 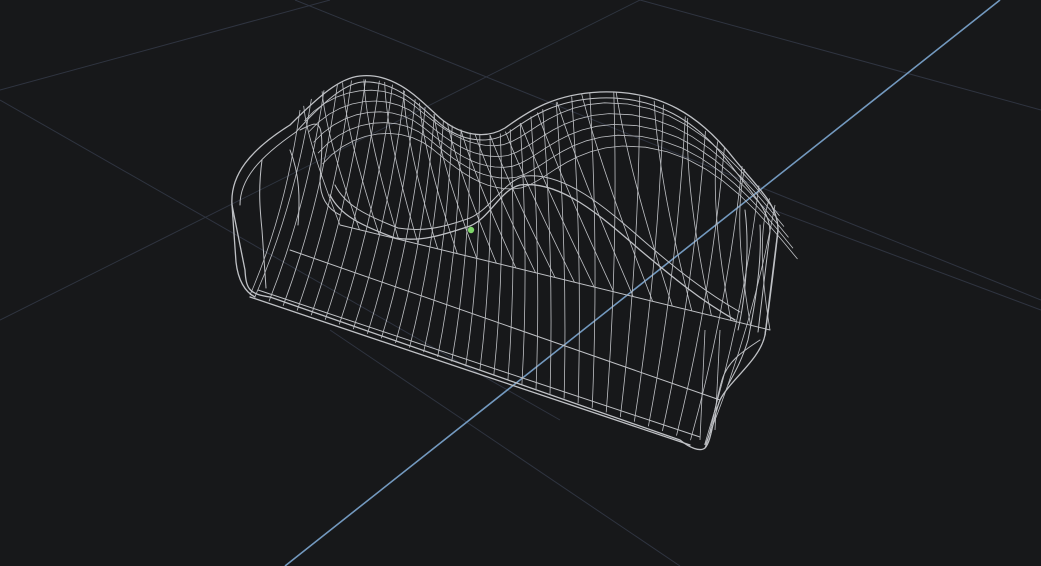 What do you see at coordinates (243, 251) in the screenshot?
I see `mesh-left-cap-edge` at bounding box center [243, 251].